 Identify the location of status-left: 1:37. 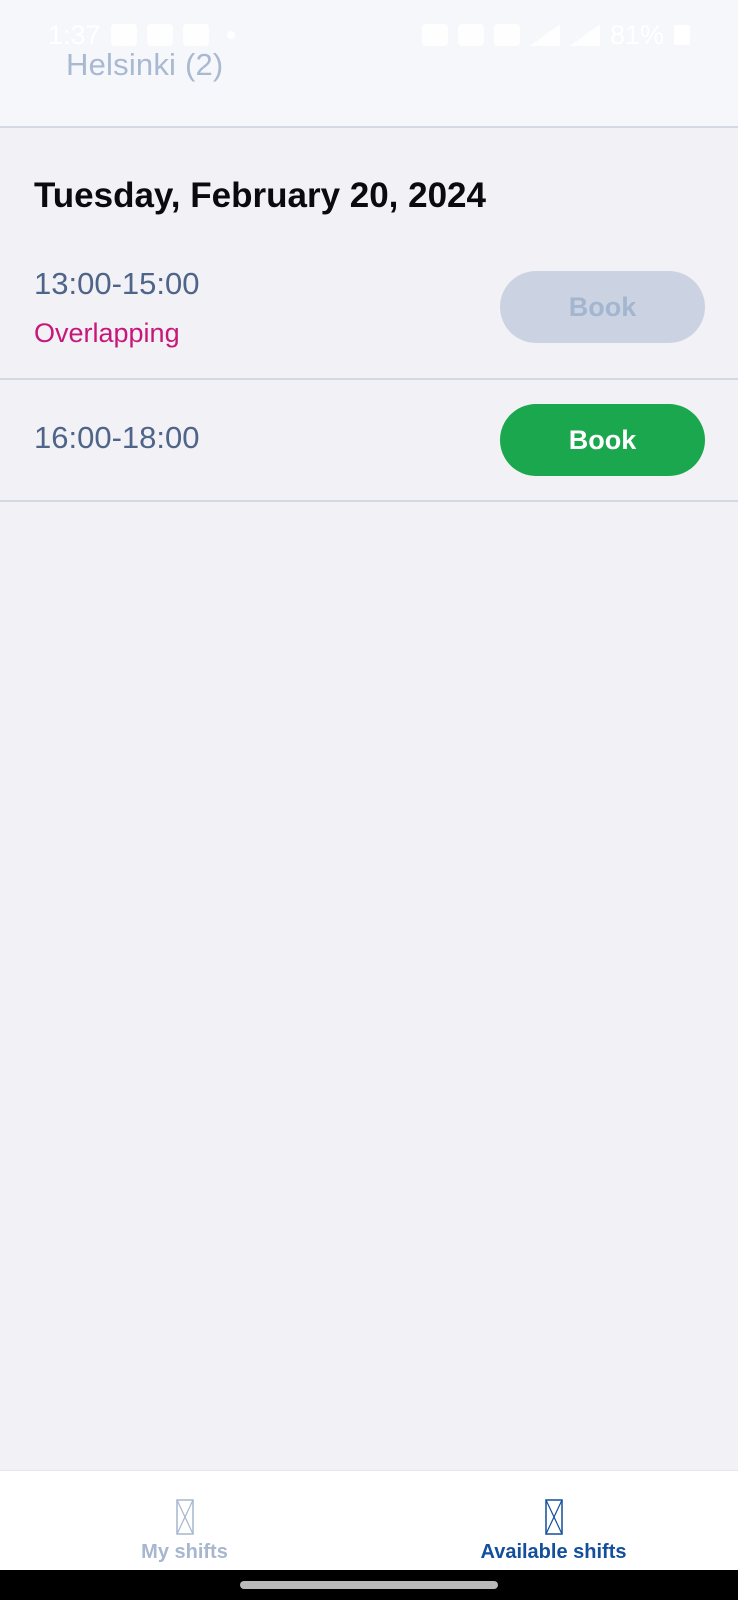
(141, 35).